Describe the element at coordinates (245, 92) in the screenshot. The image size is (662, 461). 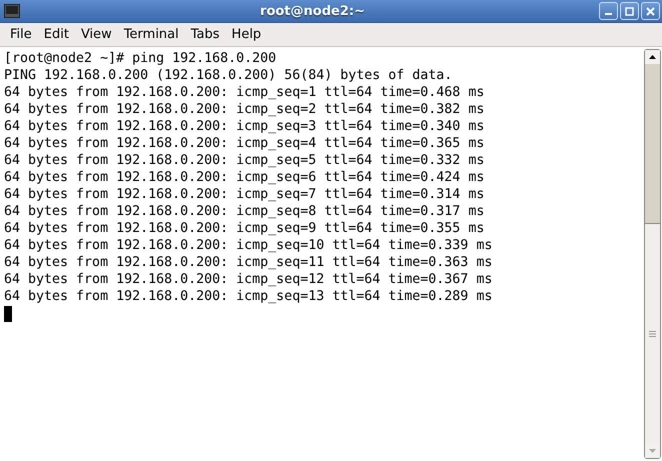
I see `terminal-line: 64 bytes from 192.168.0.200: icmp_seq=1 ttl=64 time=0.468 ms` at that location.